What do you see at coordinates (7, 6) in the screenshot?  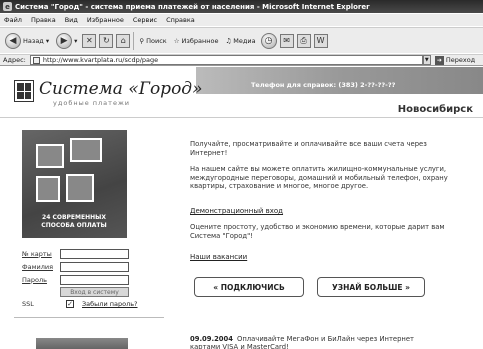 I see `ie-icon: e` at bounding box center [7, 6].